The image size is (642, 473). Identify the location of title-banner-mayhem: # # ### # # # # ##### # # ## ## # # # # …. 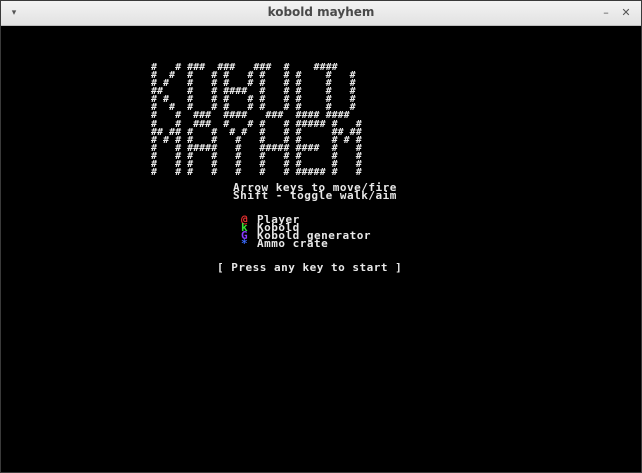
(256, 148).